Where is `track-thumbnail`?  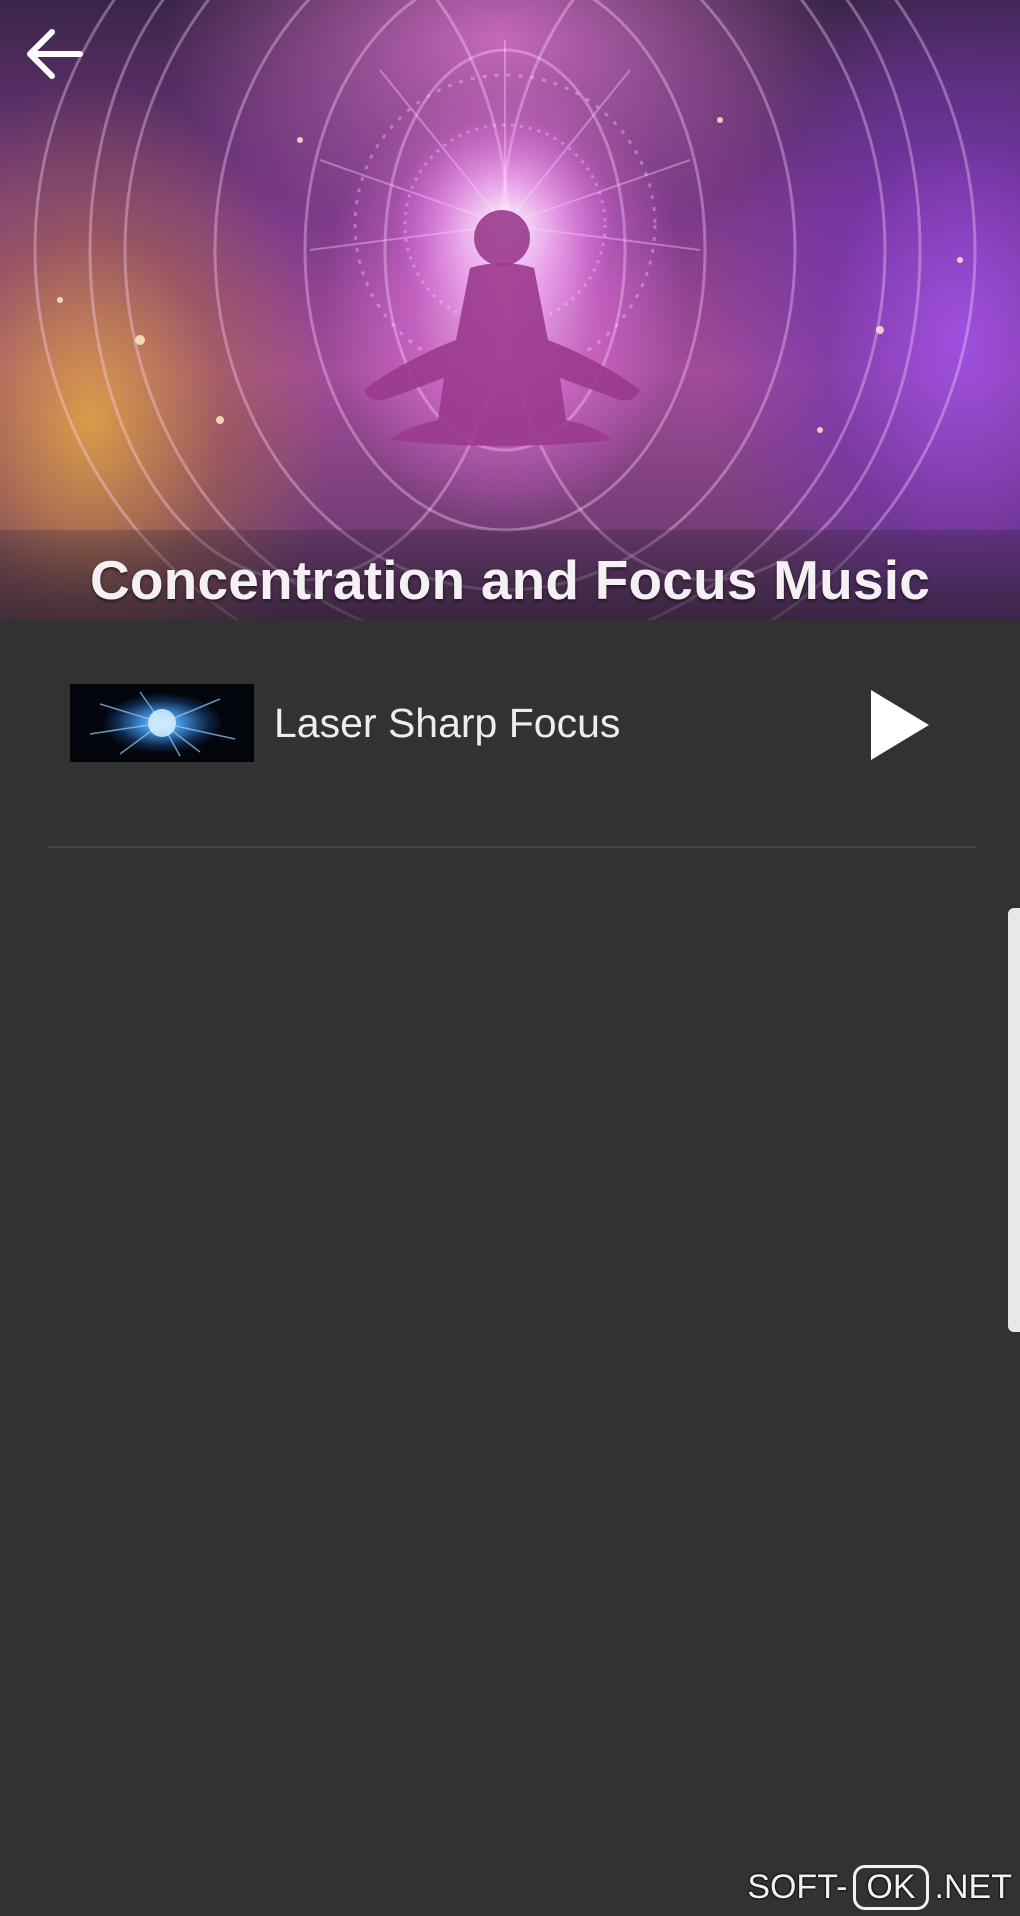
track-thumbnail is located at coordinates (162, 723).